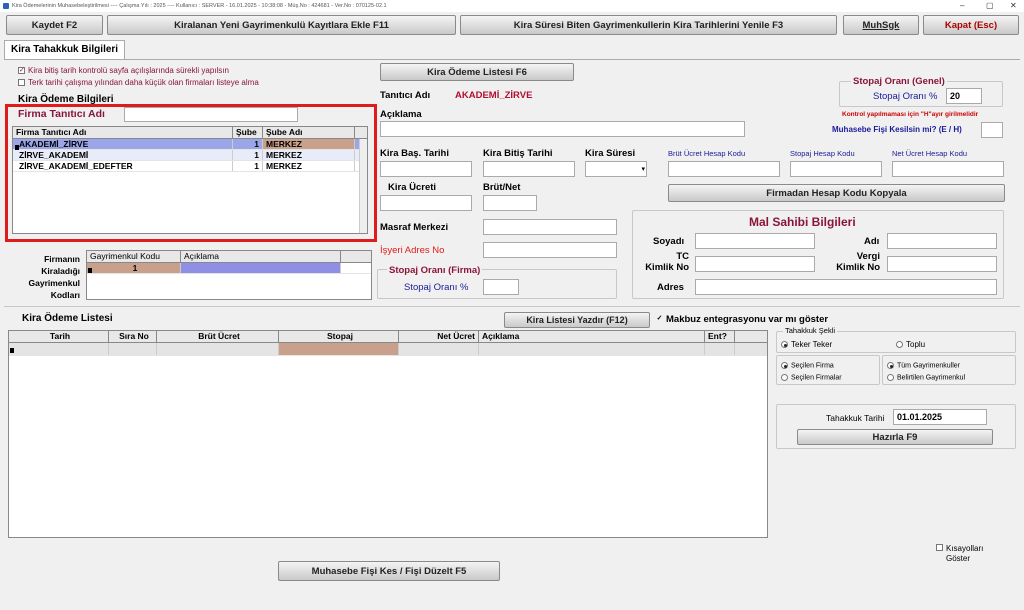  Describe the element at coordinates (940, 417) in the screenshot. I see `tahakkuk-tarihi-input: 01.01.2025` at that location.